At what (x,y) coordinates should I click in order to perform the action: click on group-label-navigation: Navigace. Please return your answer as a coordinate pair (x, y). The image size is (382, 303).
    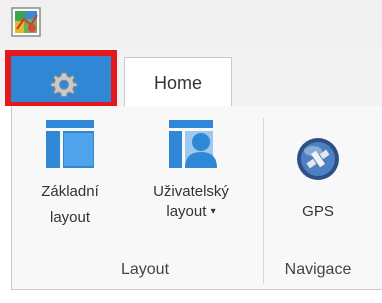
    Looking at the image, I should click on (318, 269).